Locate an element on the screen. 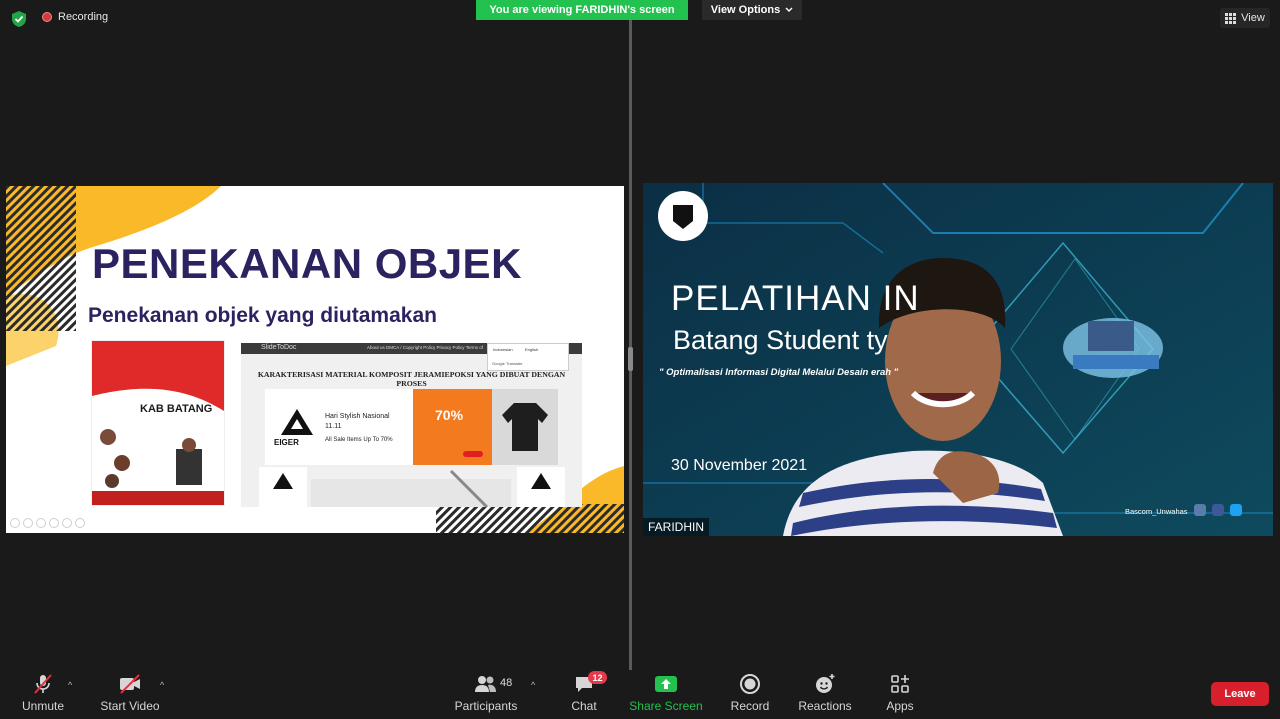  start-video-label: Start Video is located at coordinates (130, 706).